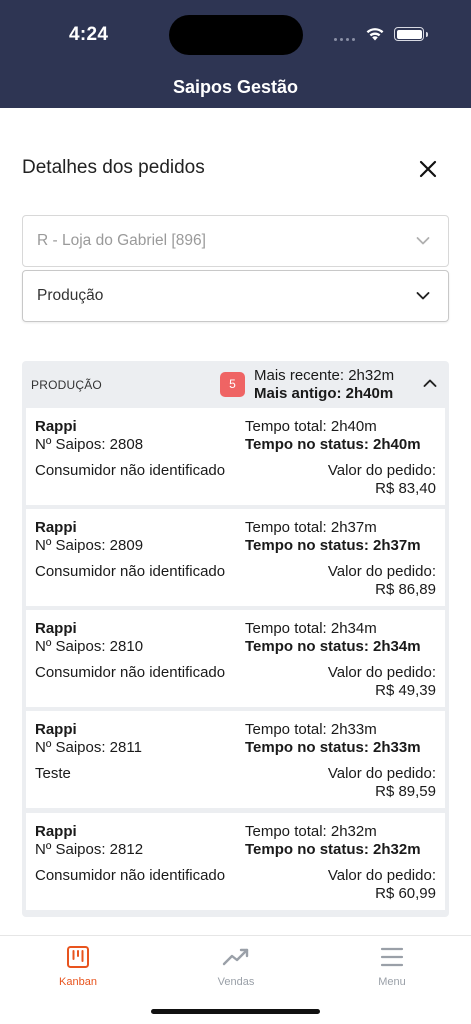  I want to click on order-number: Nº Saipos: 2811, so click(88, 747).